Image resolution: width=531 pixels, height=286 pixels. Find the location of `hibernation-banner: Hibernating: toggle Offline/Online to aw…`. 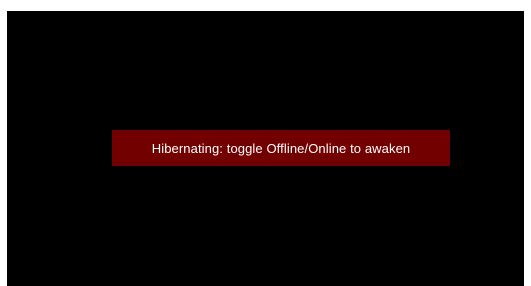

hibernation-banner: Hibernating: toggle Offline/Online to aw… is located at coordinates (281, 148).